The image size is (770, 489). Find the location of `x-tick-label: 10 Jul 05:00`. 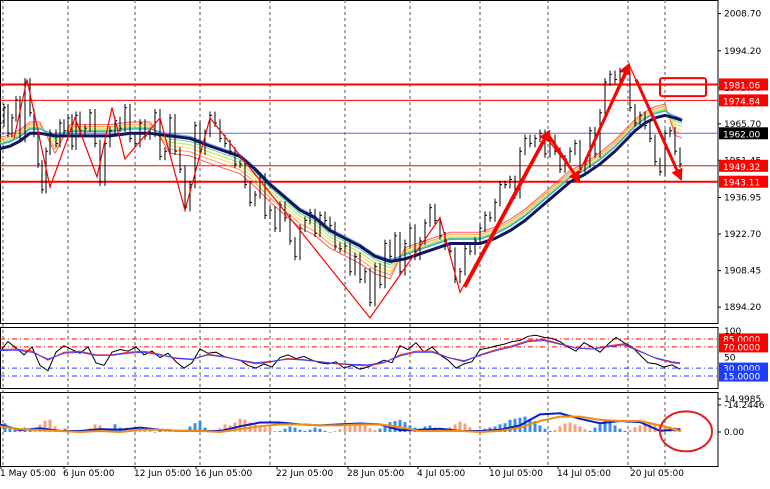

x-tick-label: 10 Jul 05:00 is located at coordinates (516, 474).